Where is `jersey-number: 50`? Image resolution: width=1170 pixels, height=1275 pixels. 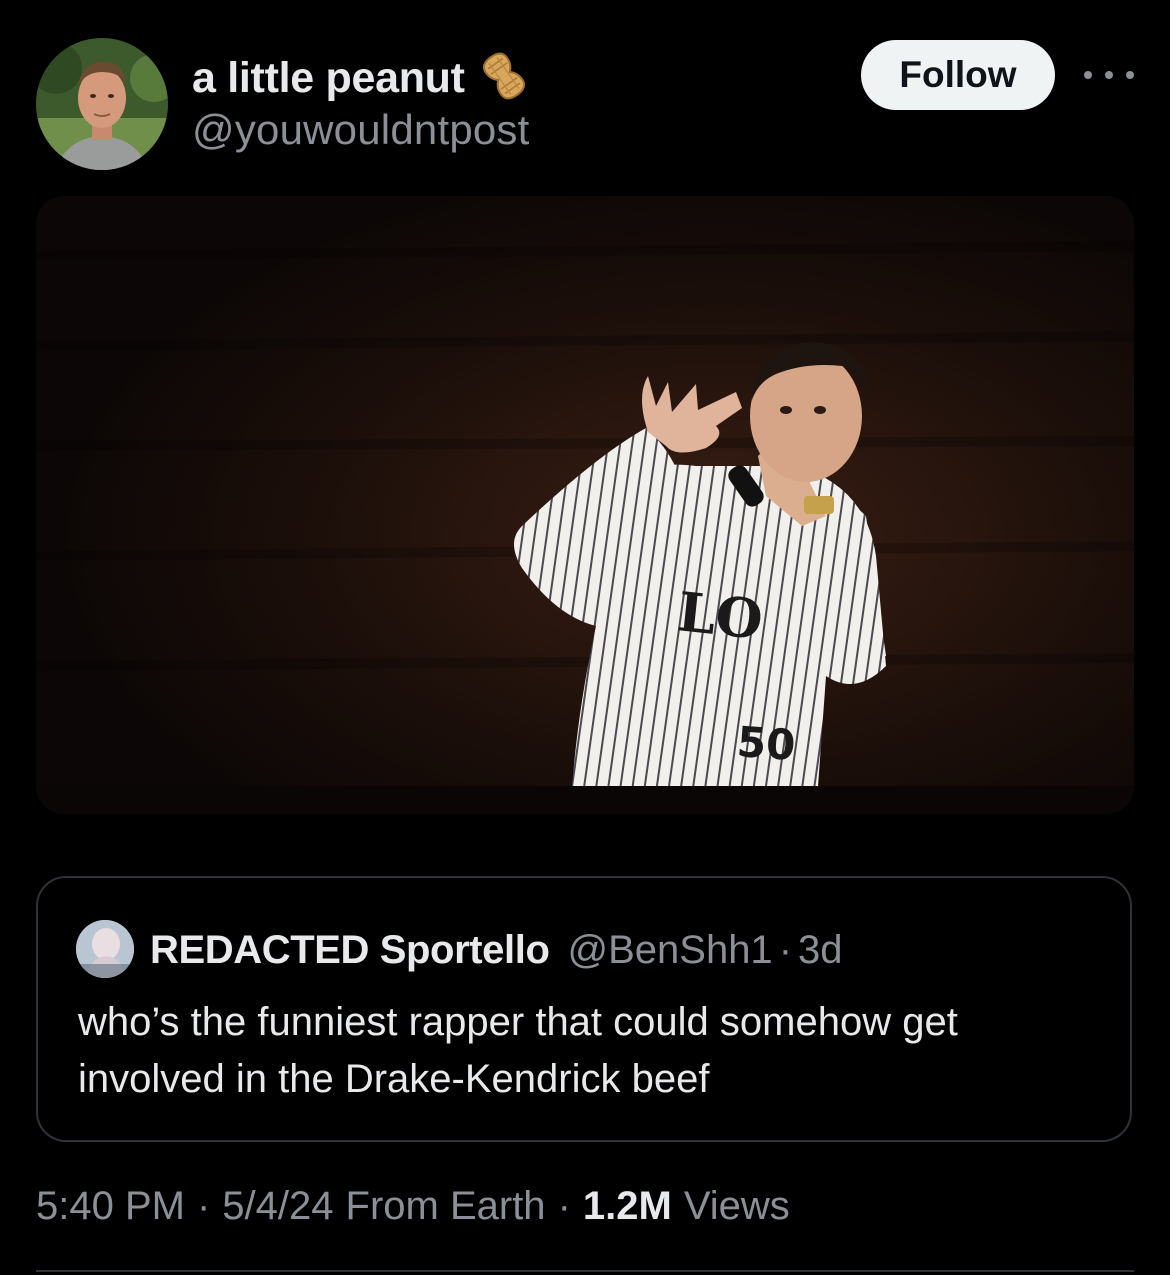 jersey-number: 50 is located at coordinates (766, 743).